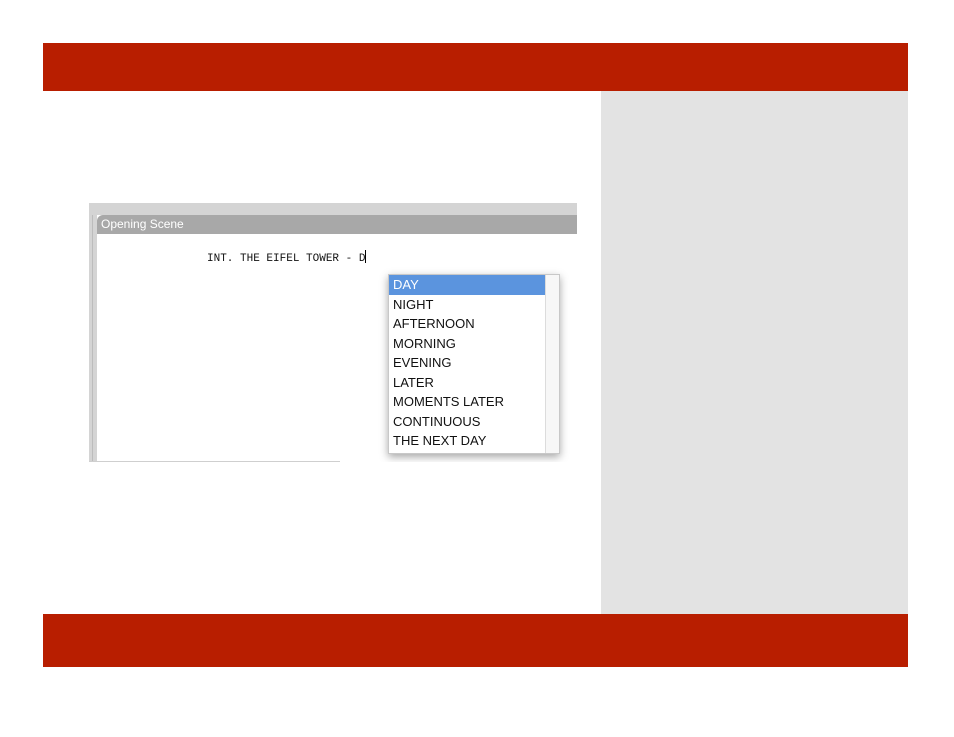 The height and width of the screenshot is (737, 954). What do you see at coordinates (467, 422) in the screenshot?
I see `autocomplete-item: CONTINUOUS` at bounding box center [467, 422].